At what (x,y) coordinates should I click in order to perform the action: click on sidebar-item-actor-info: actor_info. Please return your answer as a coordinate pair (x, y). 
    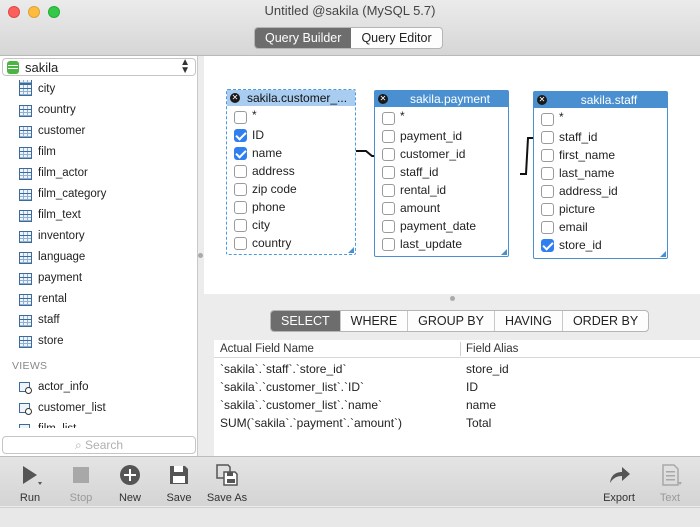
    Looking at the image, I should click on (99, 388).